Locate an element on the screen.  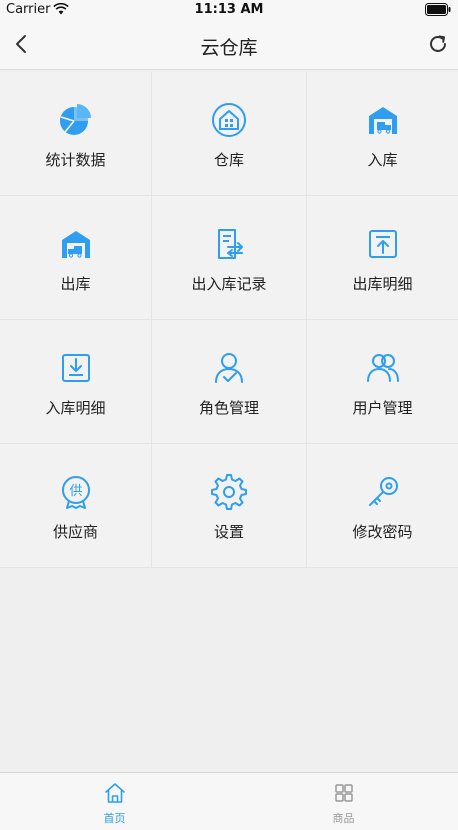
grid-item-label: 用户管理 is located at coordinates (382, 408).